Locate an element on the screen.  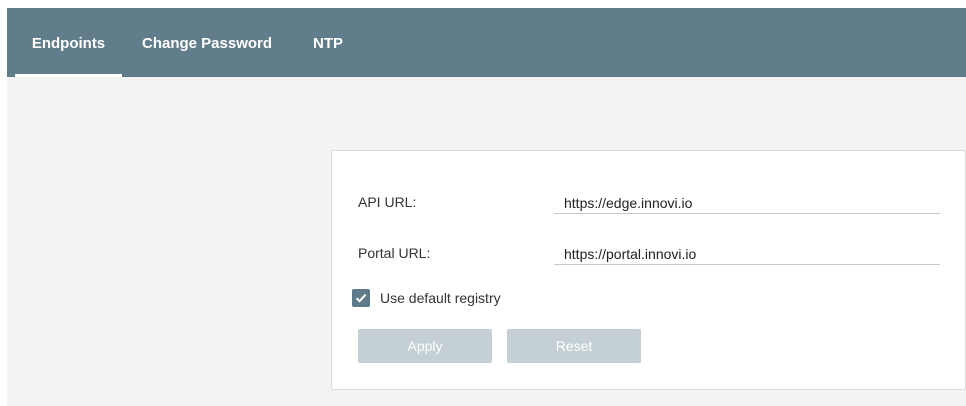
tab-ntp: NTP is located at coordinates (328, 42).